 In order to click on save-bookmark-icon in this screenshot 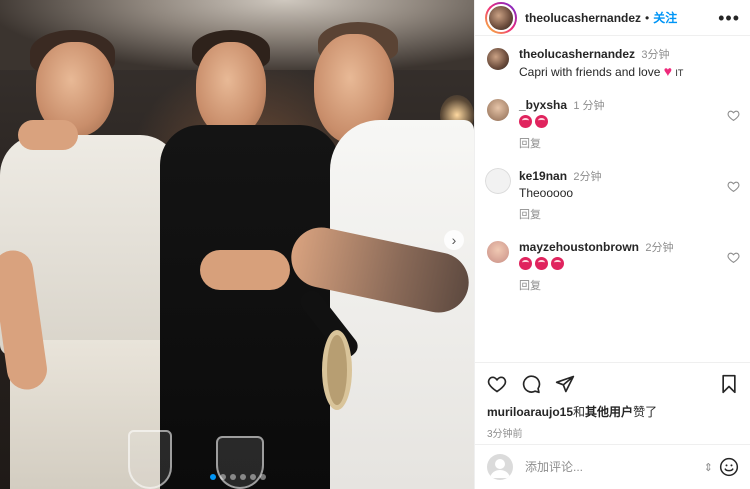, I will do `click(729, 384)`.